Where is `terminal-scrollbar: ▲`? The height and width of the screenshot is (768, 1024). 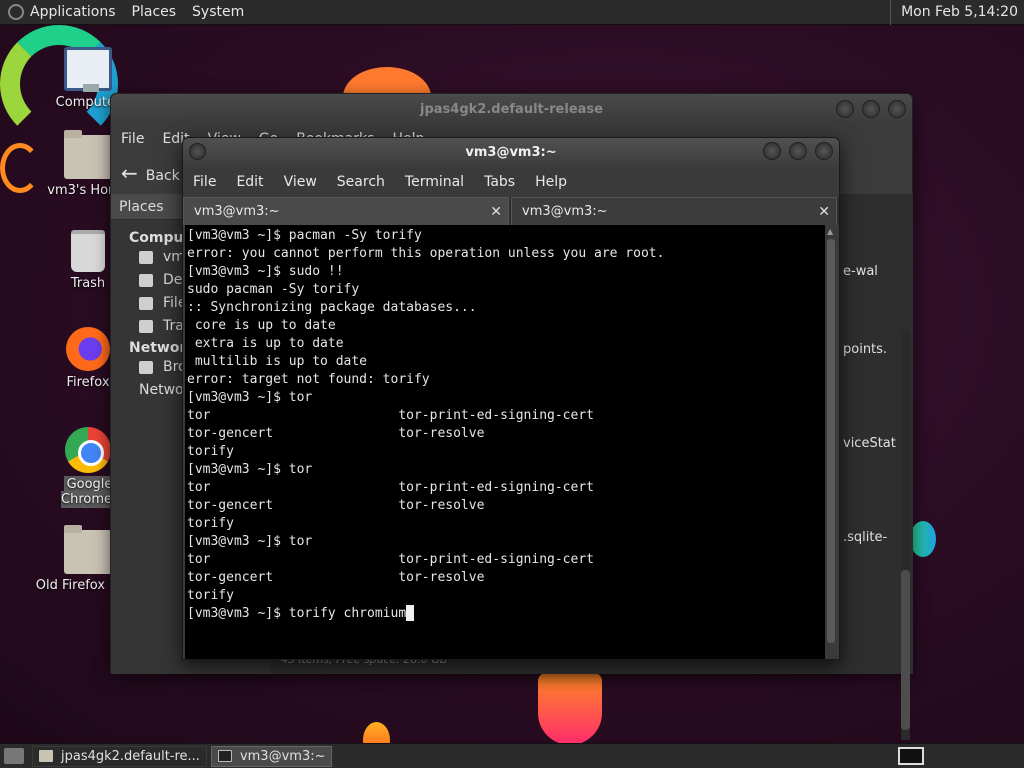 terminal-scrollbar: ▲ is located at coordinates (831, 442).